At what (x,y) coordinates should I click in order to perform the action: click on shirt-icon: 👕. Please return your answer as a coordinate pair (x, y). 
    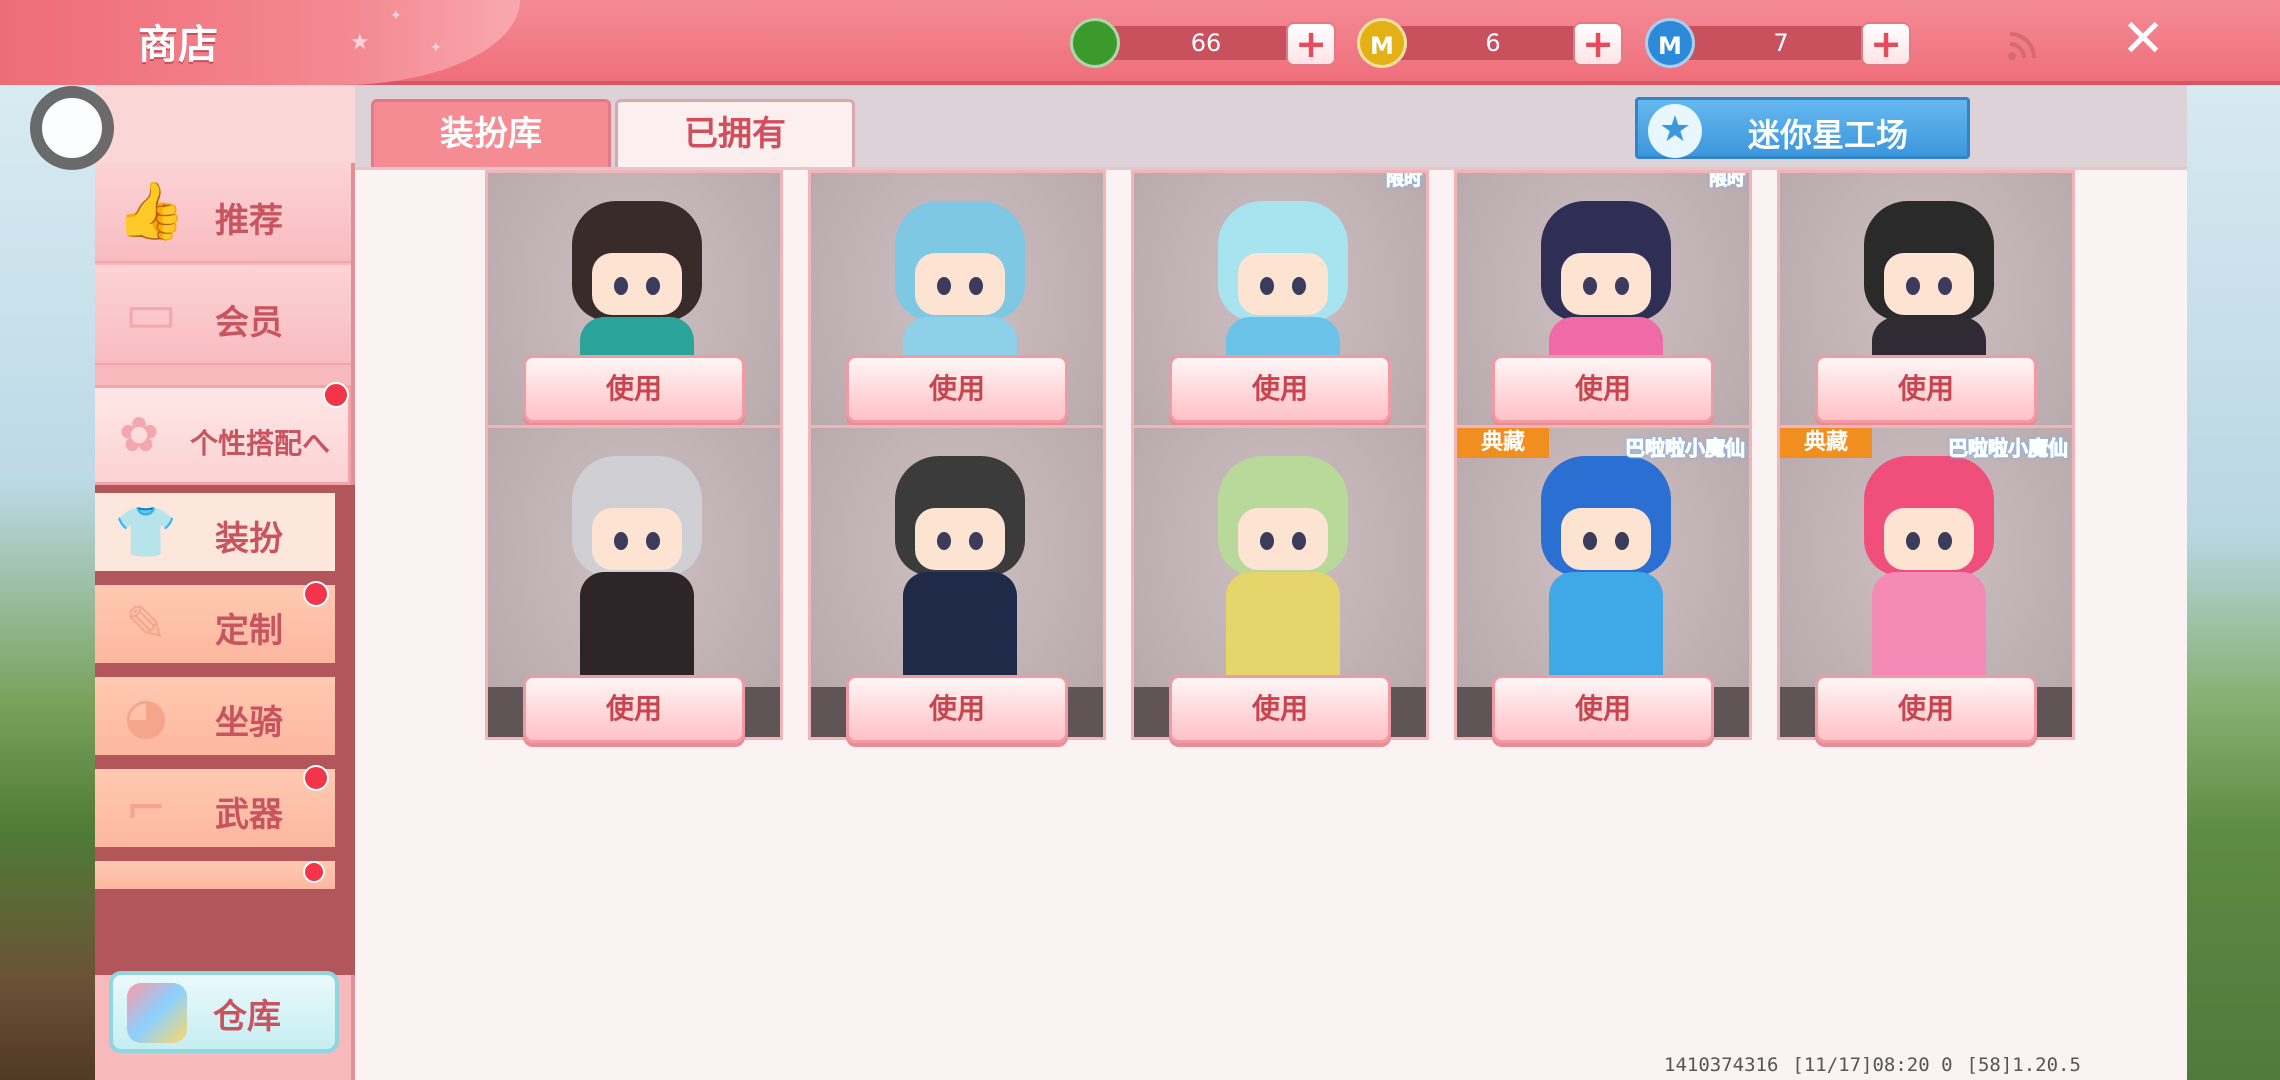
    Looking at the image, I should click on (146, 532).